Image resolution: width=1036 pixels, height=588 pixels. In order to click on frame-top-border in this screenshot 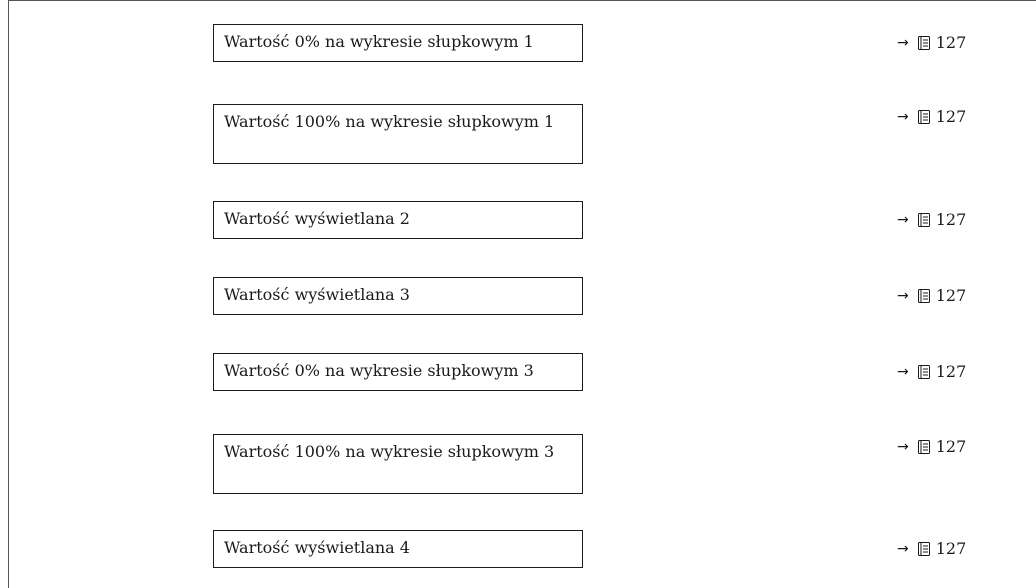, I will do `click(522, 0)`.